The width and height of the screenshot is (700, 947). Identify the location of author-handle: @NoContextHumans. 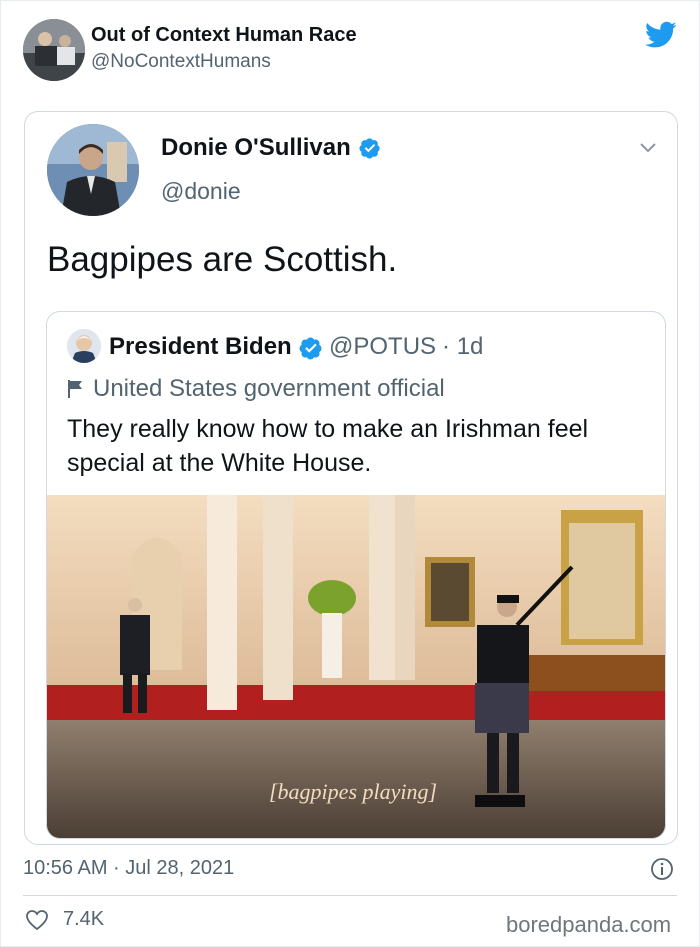
(181, 62).